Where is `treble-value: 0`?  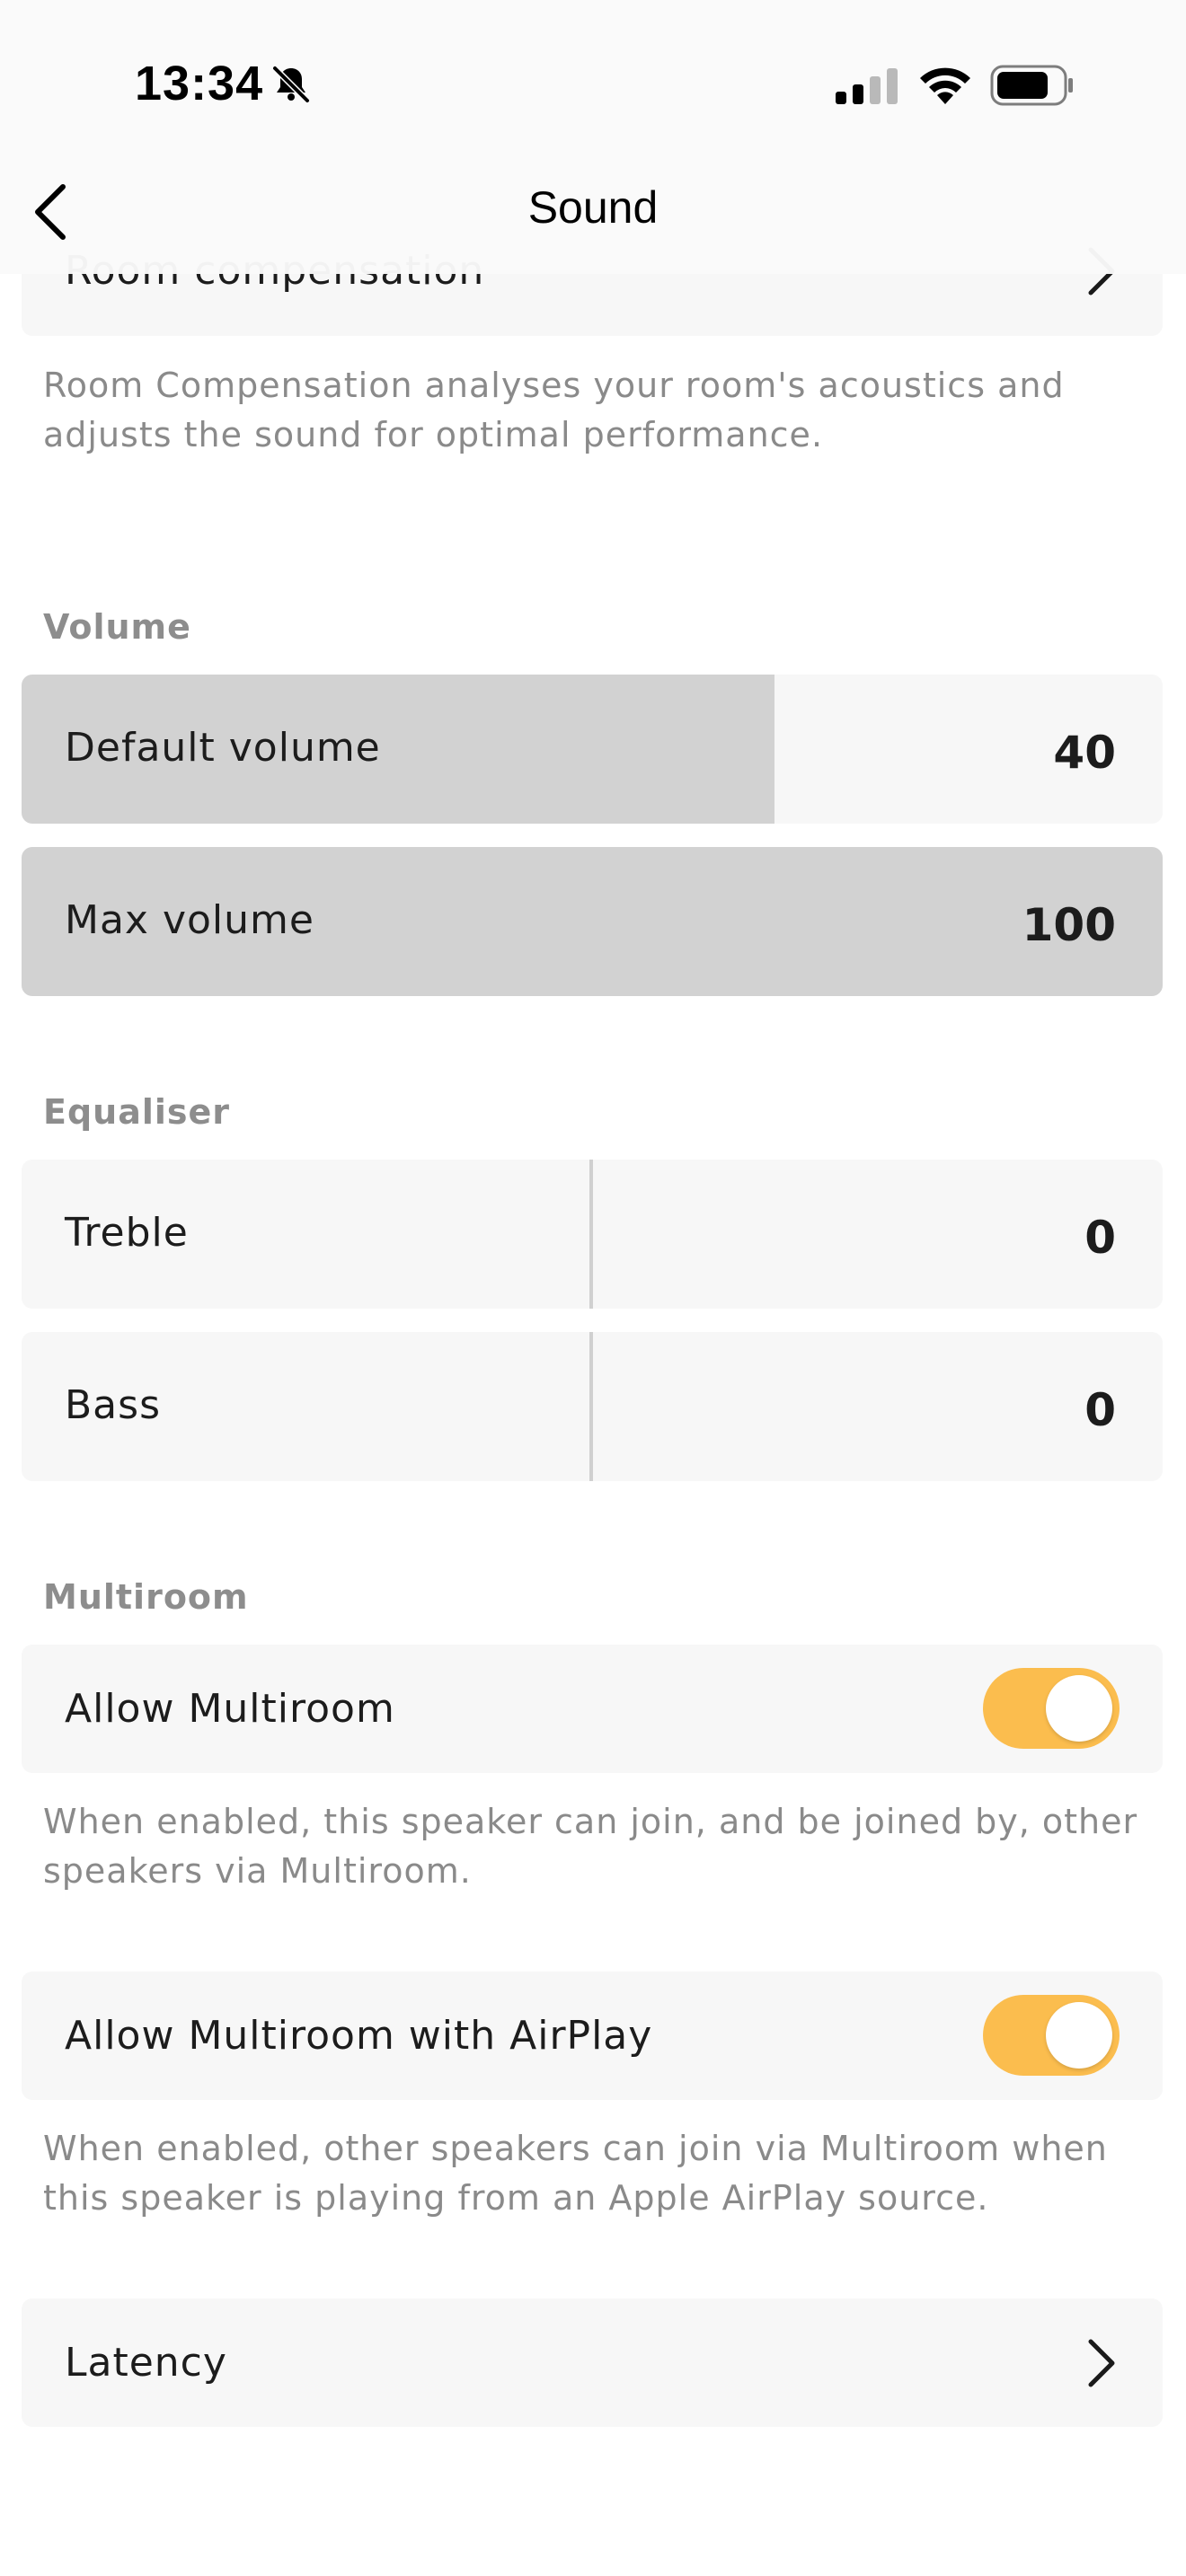
treble-value: 0 is located at coordinates (1100, 1238).